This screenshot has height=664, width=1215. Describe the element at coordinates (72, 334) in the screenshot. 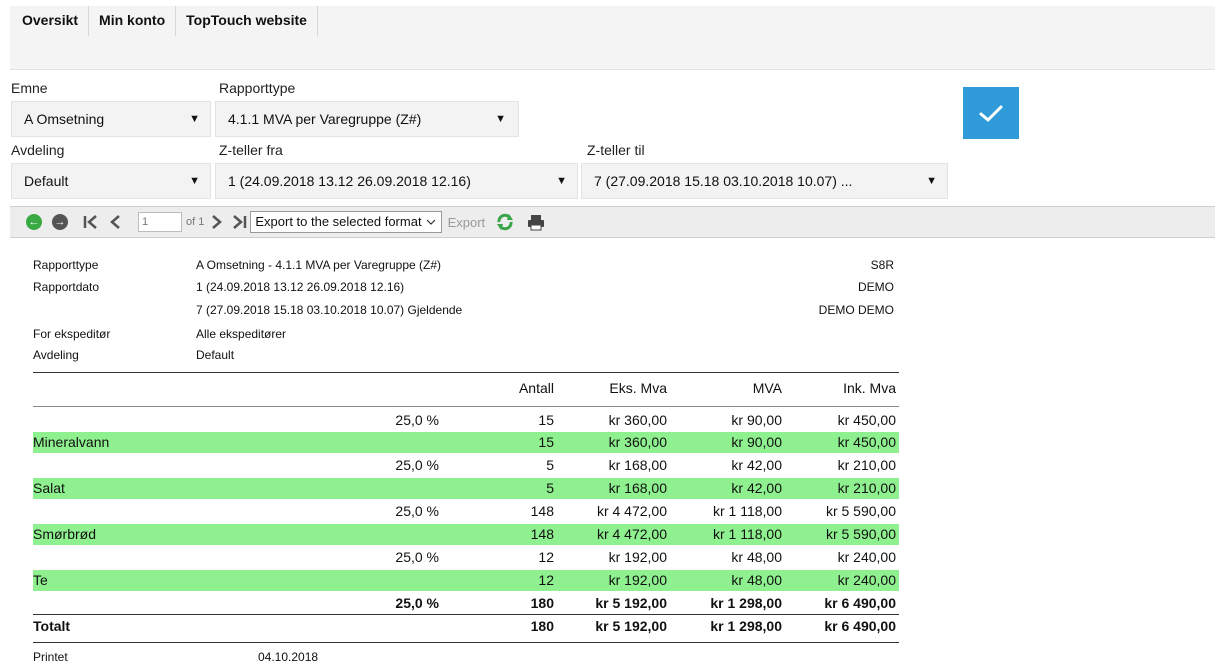

I see `meta-ekspeditor-label: For ekspeditør` at that location.